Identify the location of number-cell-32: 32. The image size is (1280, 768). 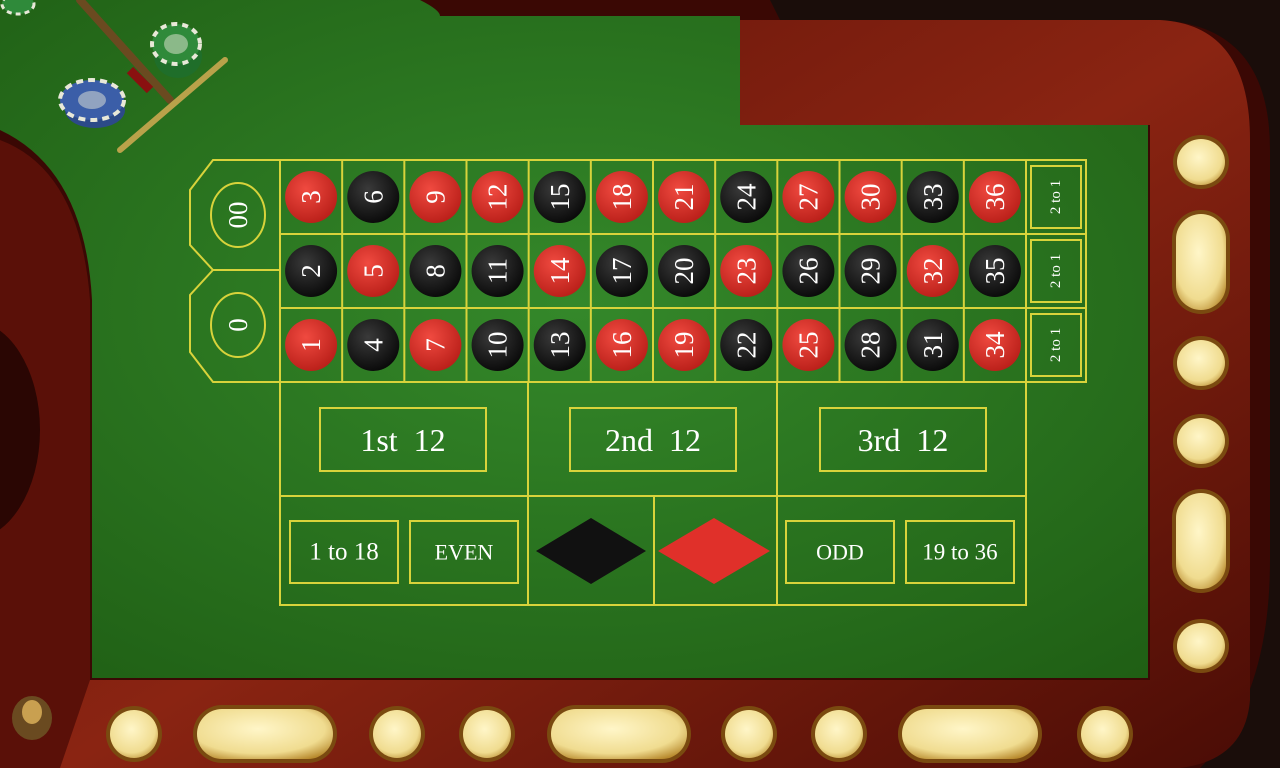
(932, 271).